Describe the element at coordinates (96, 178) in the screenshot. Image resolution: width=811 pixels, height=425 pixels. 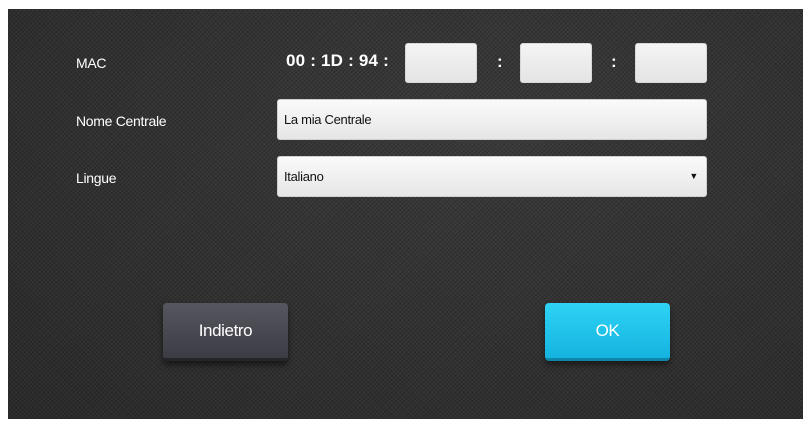
I see `language-label: Lingue` at that location.